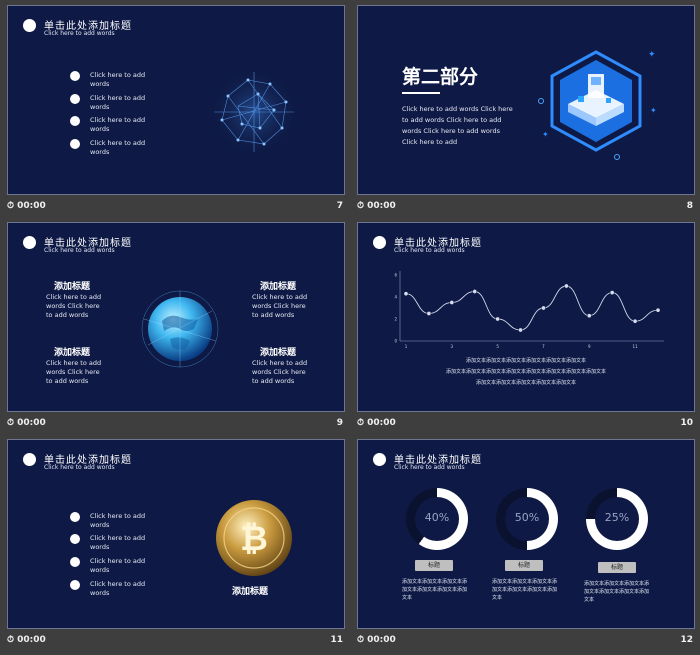 Image resolution: width=700 pixels, height=655 pixels. Describe the element at coordinates (532, 308) in the screenshot. I see `series-line` at that location.